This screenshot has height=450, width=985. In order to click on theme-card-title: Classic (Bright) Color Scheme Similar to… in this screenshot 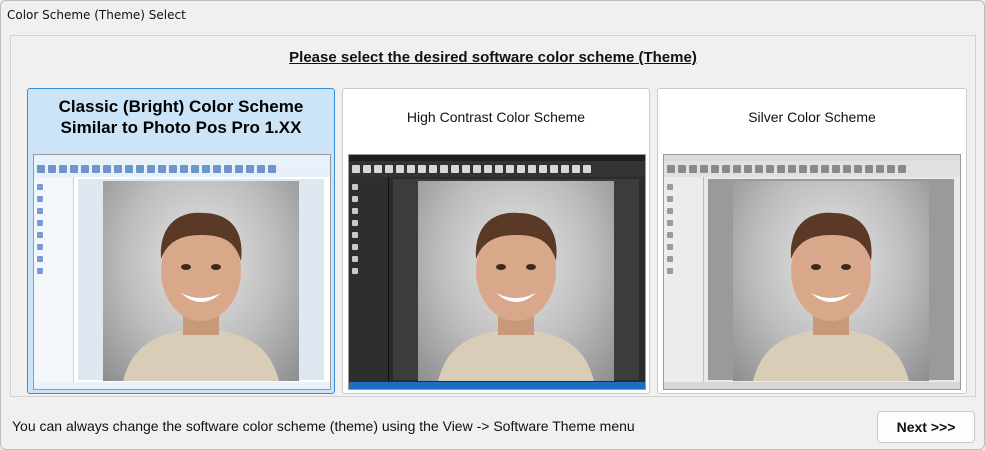, I will do `click(181, 117)`.